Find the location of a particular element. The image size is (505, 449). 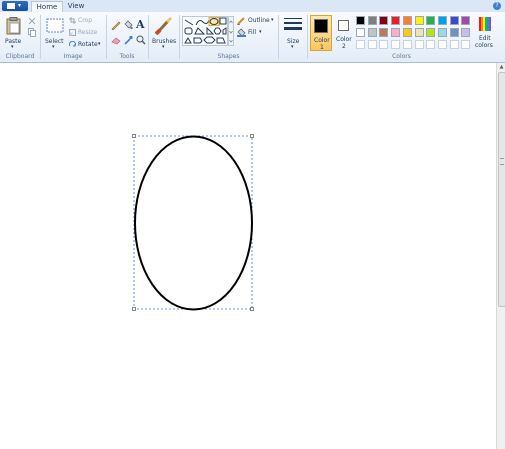

resize-icon is located at coordinates (72, 32).